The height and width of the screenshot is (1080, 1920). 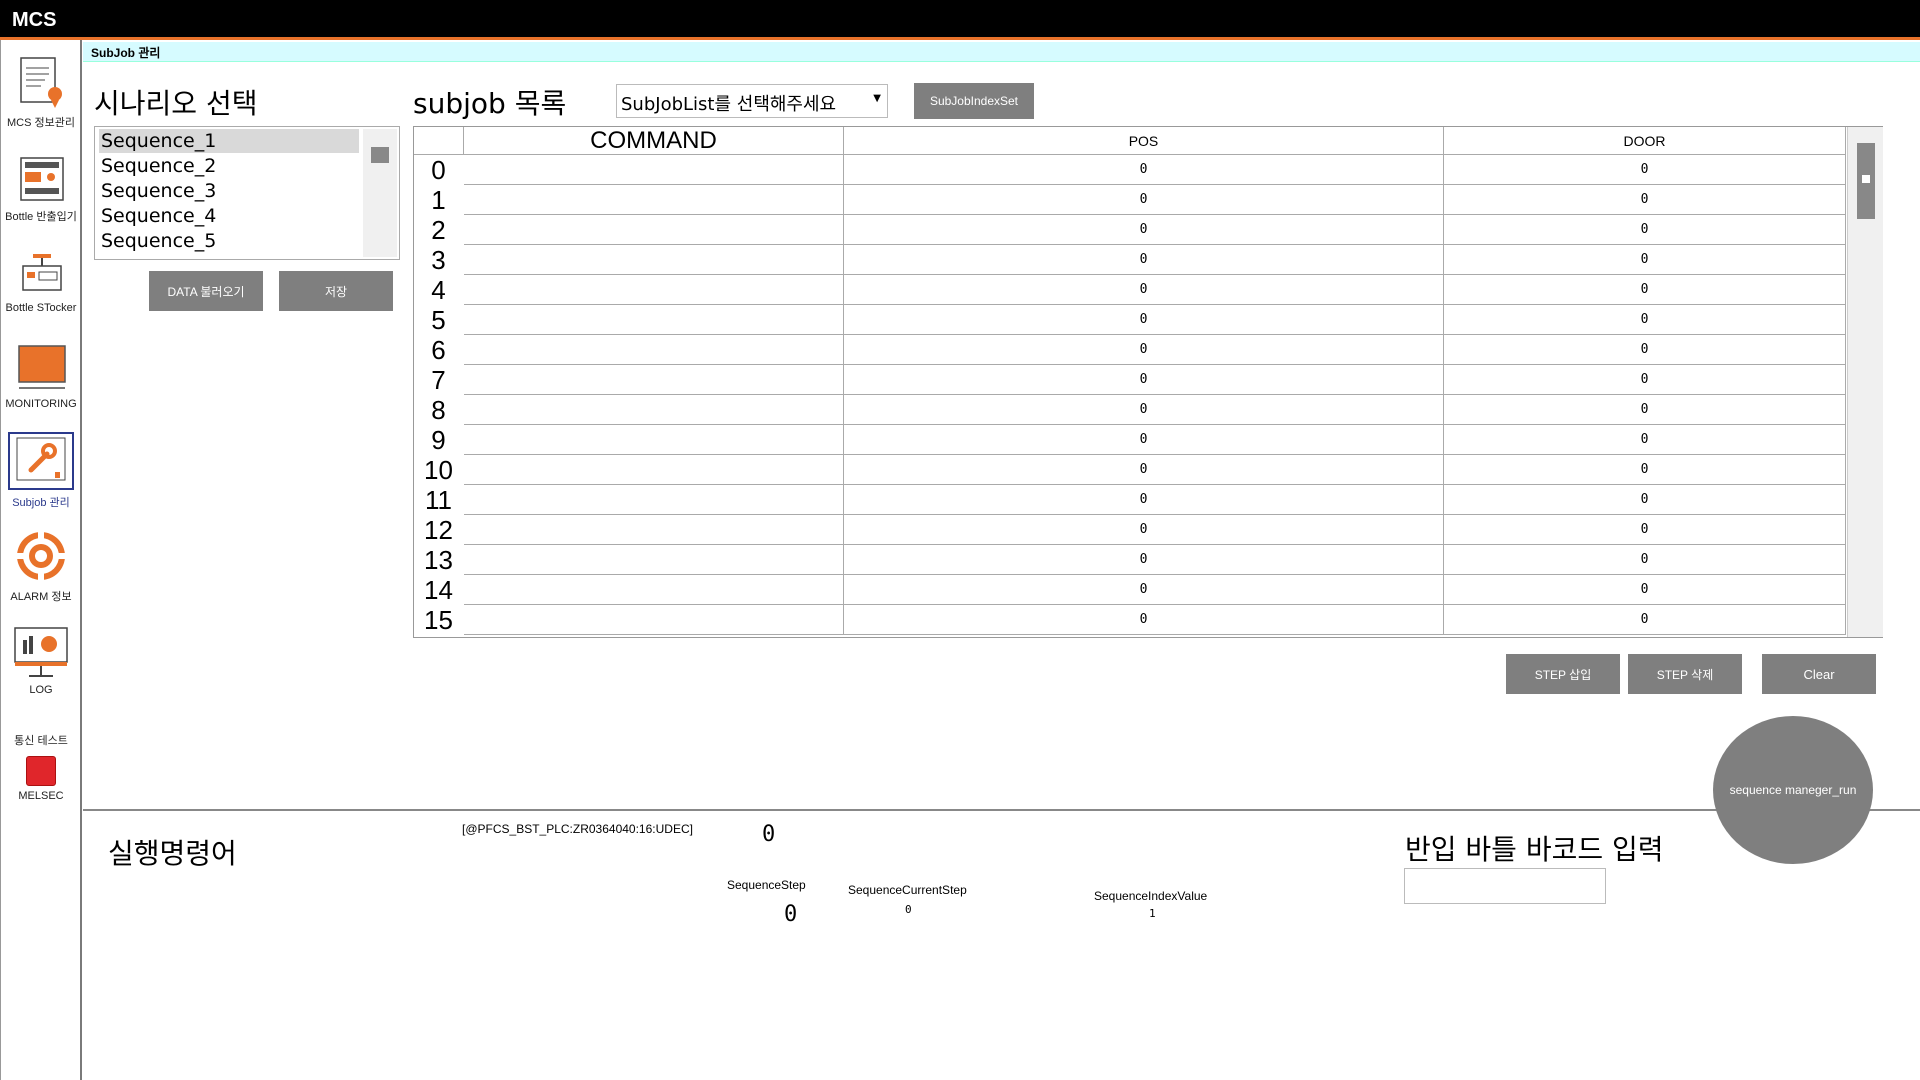 What do you see at coordinates (229, 166) in the screenshot?
I see `list-item: Sequence_2` at bounding box center [229, 166].